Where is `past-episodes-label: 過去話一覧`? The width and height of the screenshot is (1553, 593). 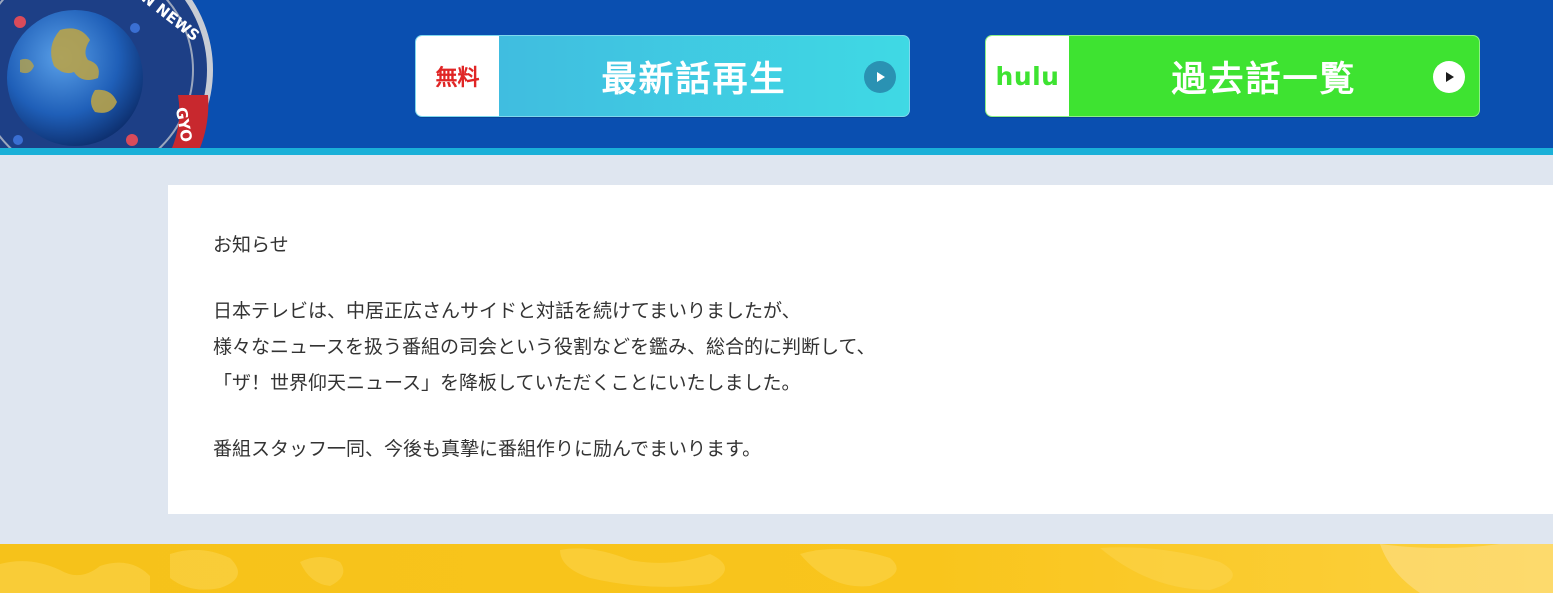
past-episodes-label: 過去話一覧 is located at coordinates (1264, 79).